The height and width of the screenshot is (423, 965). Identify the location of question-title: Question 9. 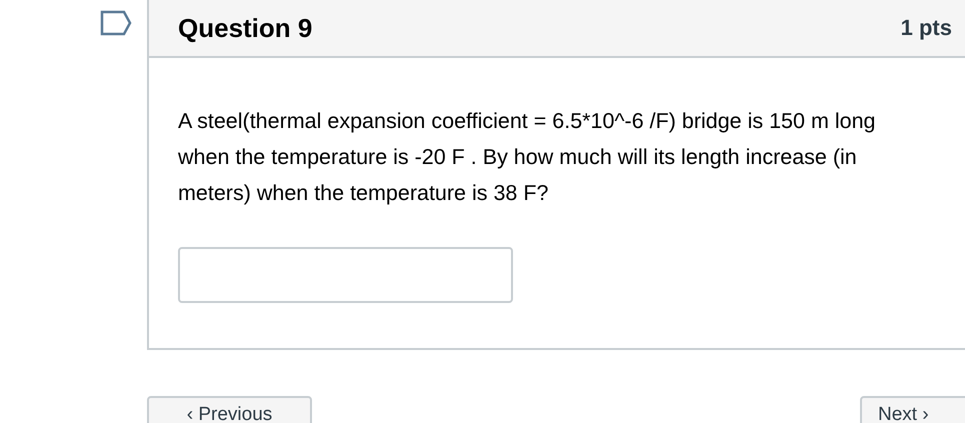
(245, 28).